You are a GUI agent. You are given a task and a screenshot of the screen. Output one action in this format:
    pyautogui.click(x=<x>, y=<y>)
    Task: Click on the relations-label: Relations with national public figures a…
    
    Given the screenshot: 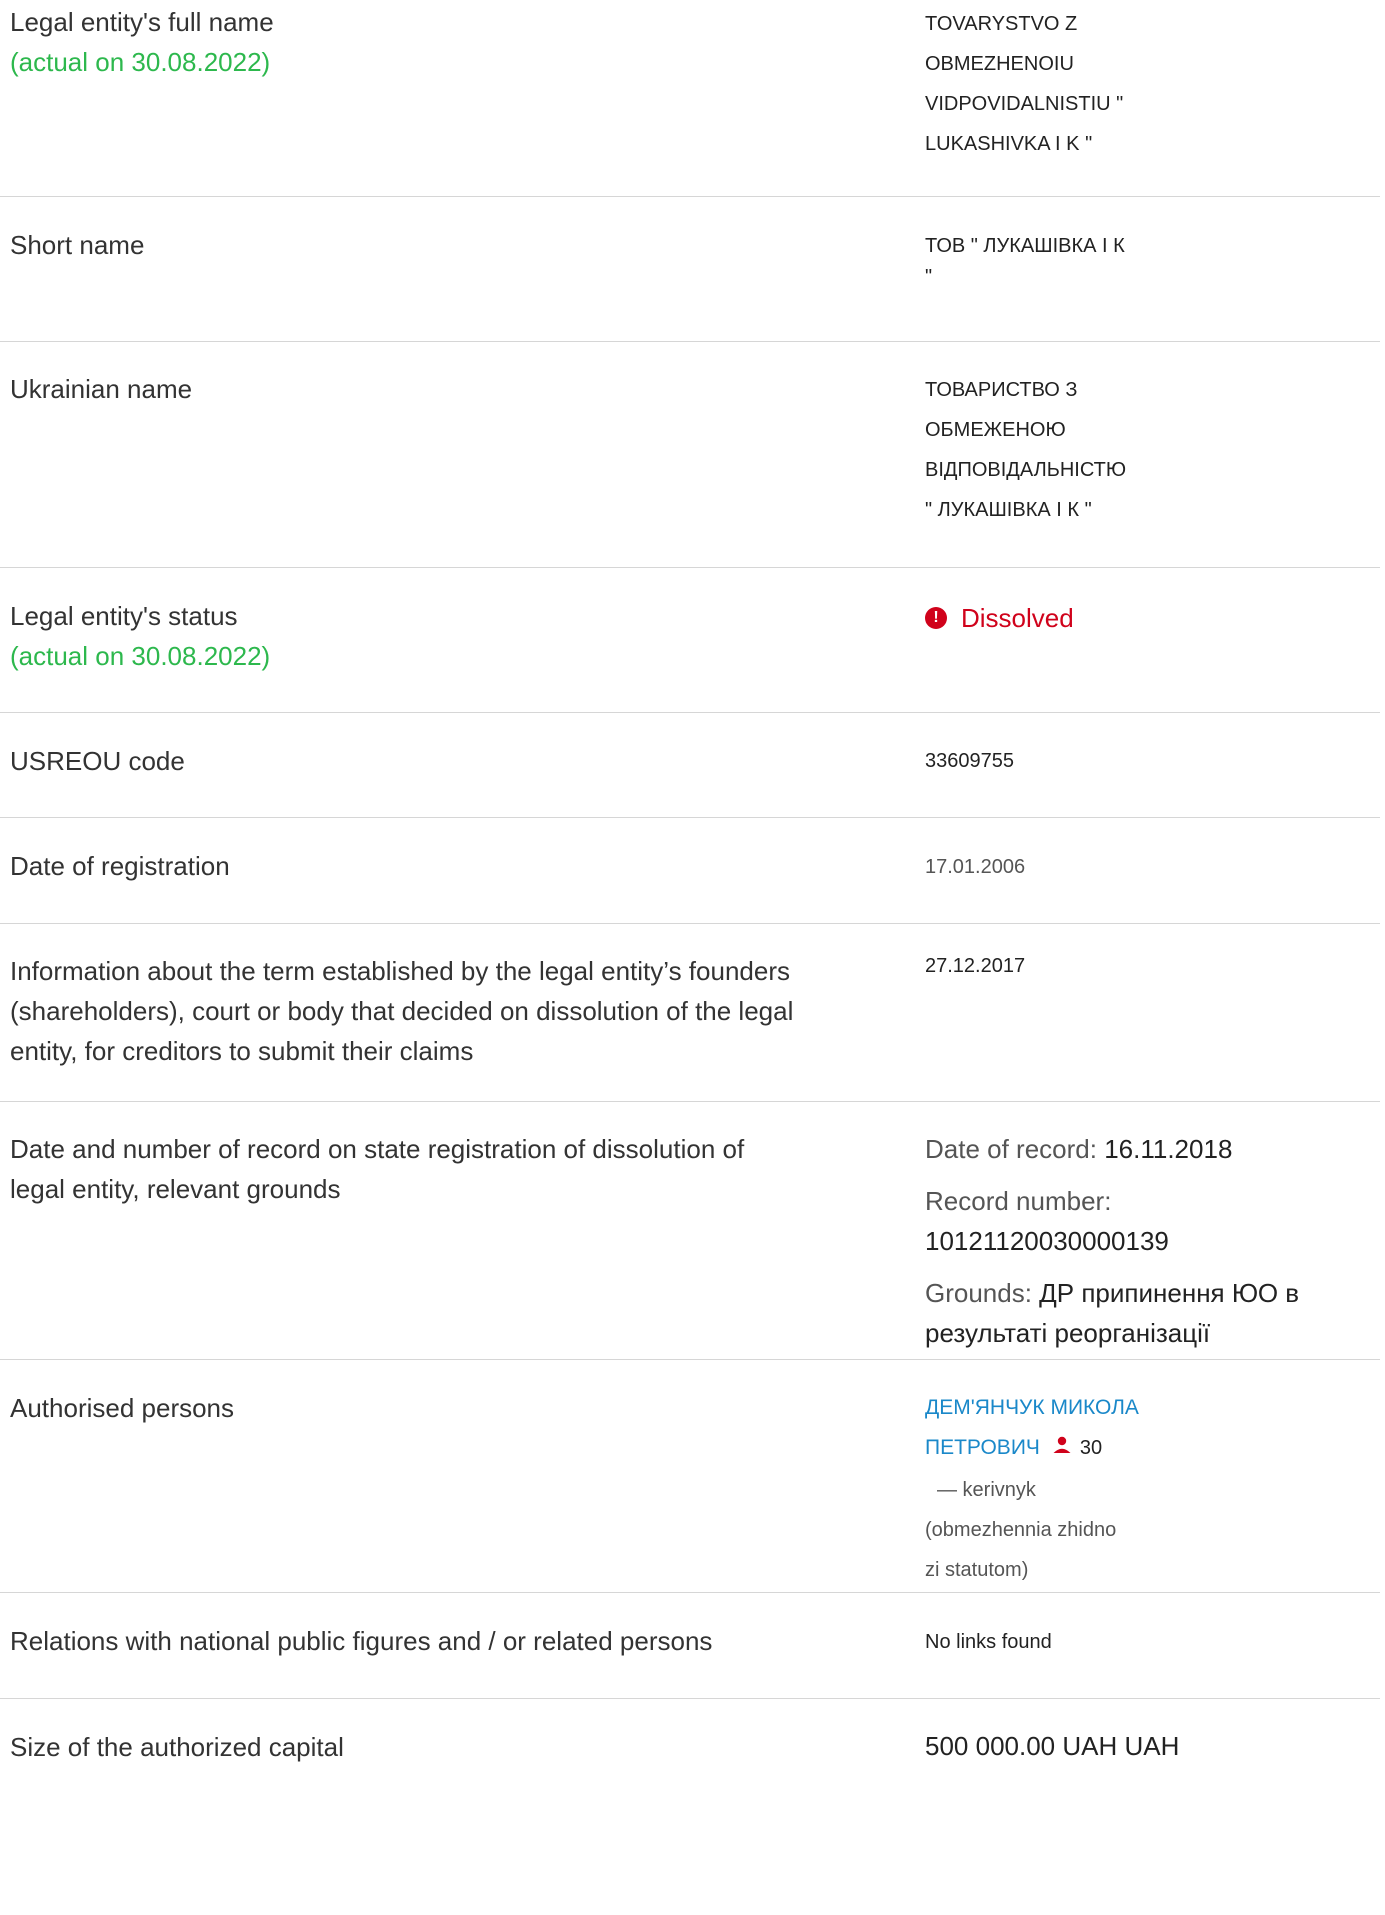 What is the action you would take?
    pyautogui.click(x=361, y=1641)
    